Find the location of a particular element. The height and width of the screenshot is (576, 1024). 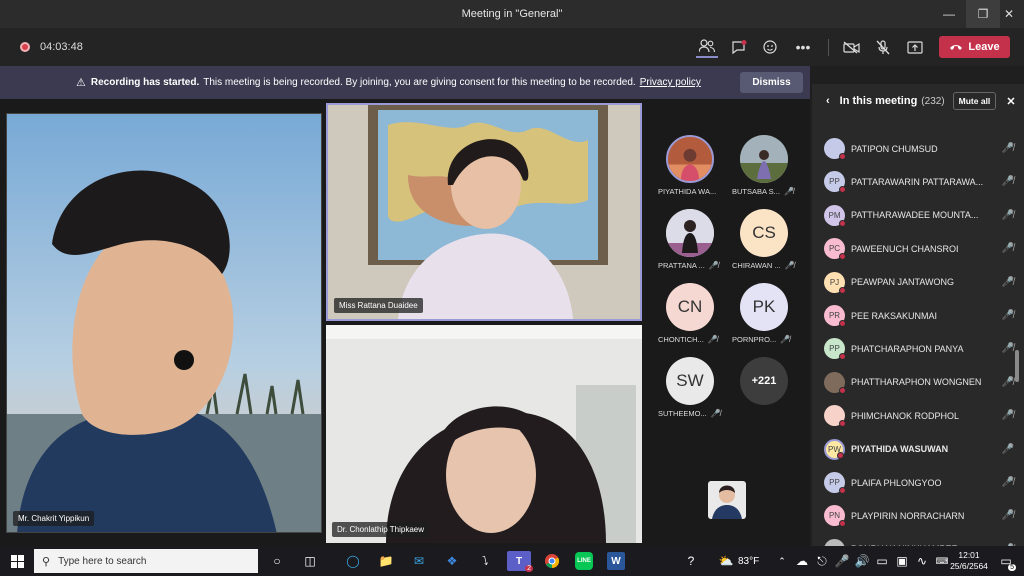

clock-date: 25/6/2564 is located at coordinates (969, 566).